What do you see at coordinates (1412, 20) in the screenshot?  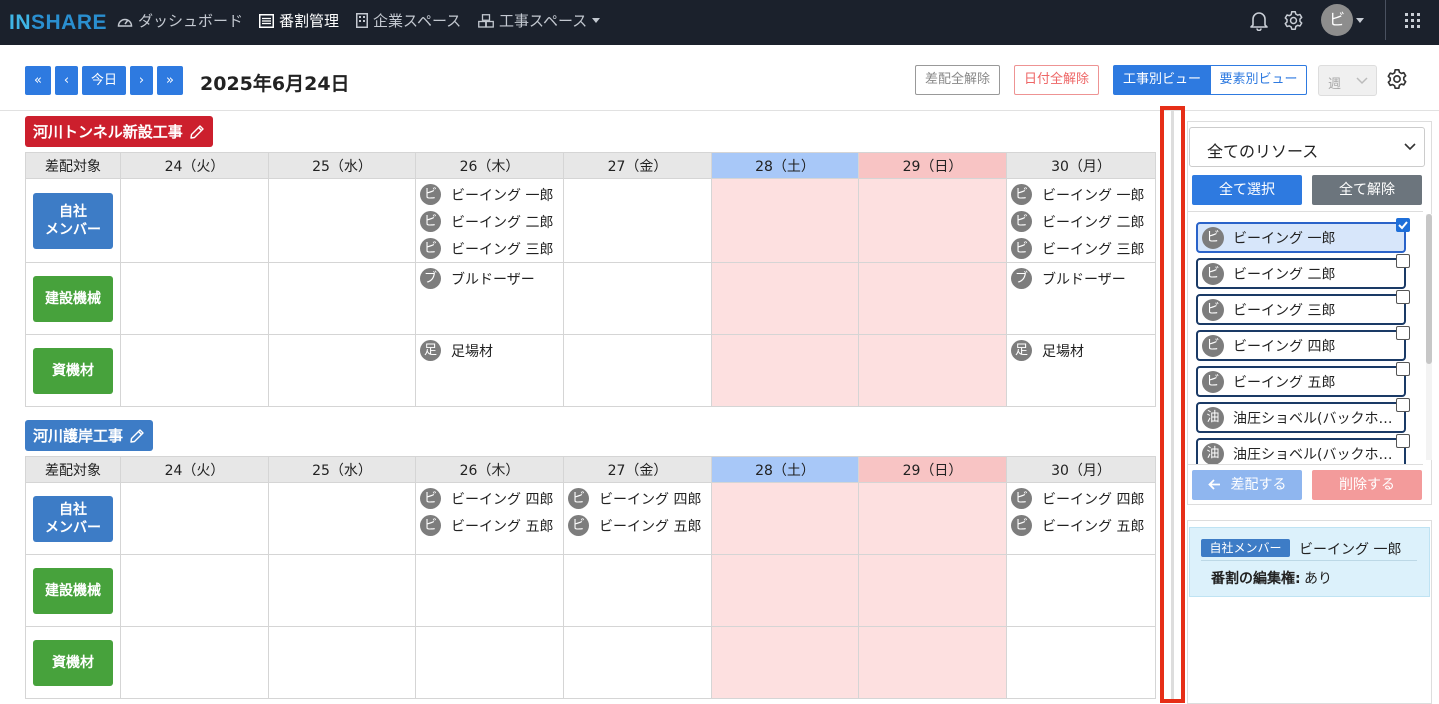 I see `apps-grid-icon` at bounding box center [1412, 20].